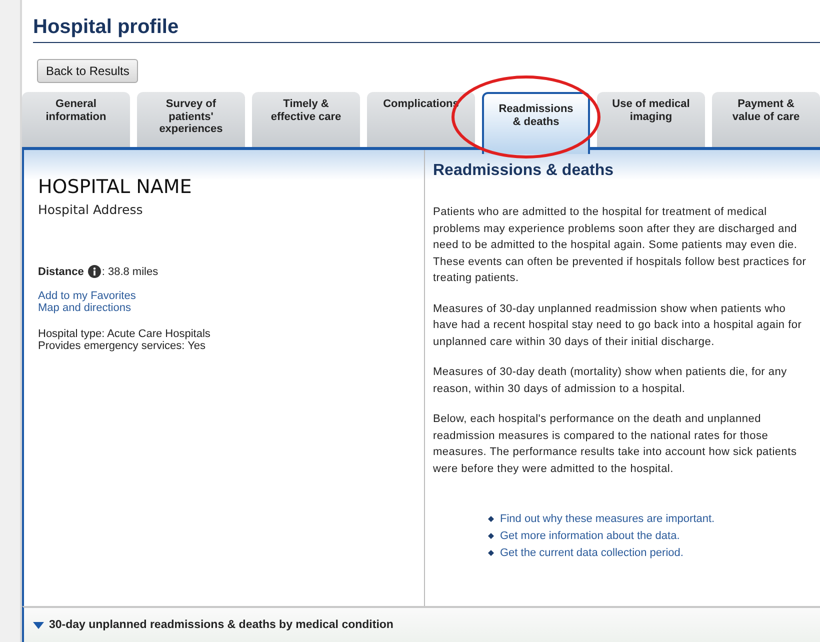 This screenshot has height=642, width=820. What do you see at coordinates (536, 123) in the screenshot?
I see `tab: Readmissions & deaths` at bounding box center [536, 123].